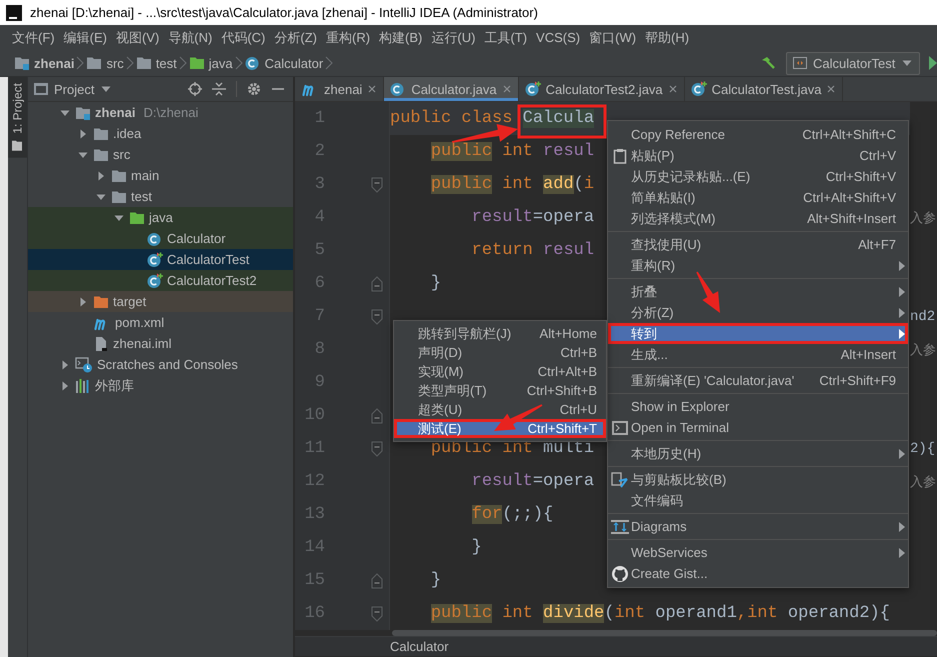  Describe the element at coordinates (532, 89) in the screenshot. I see `test-class-icon` at that location.